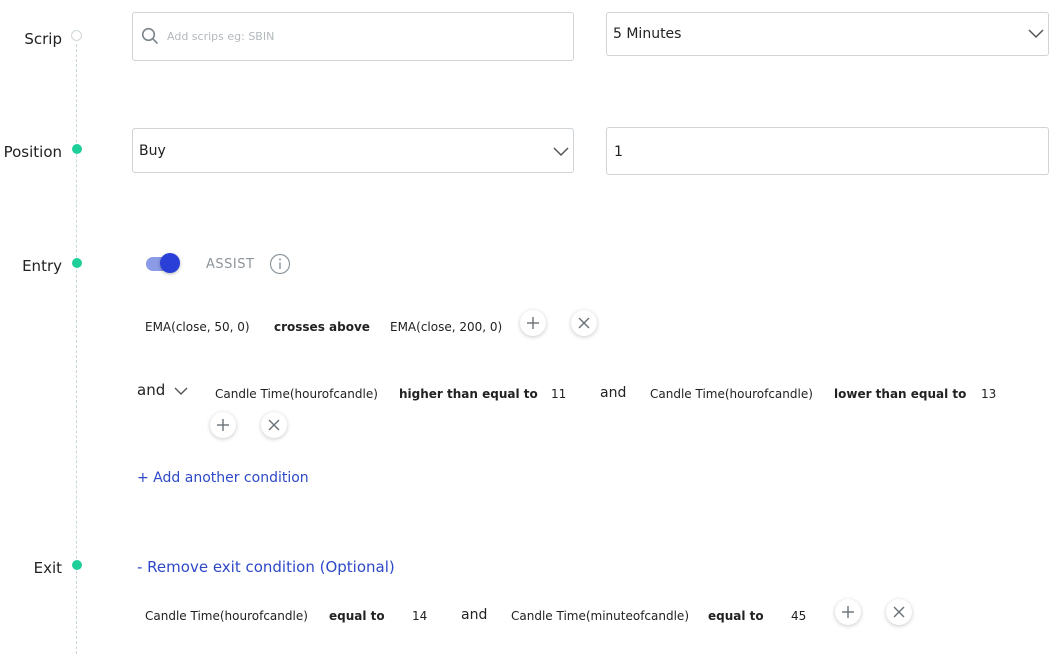  What do you see at coordinates (77, 263) in the screenshot?
I see `step-dot-entry` at bounding box center [77, 263].